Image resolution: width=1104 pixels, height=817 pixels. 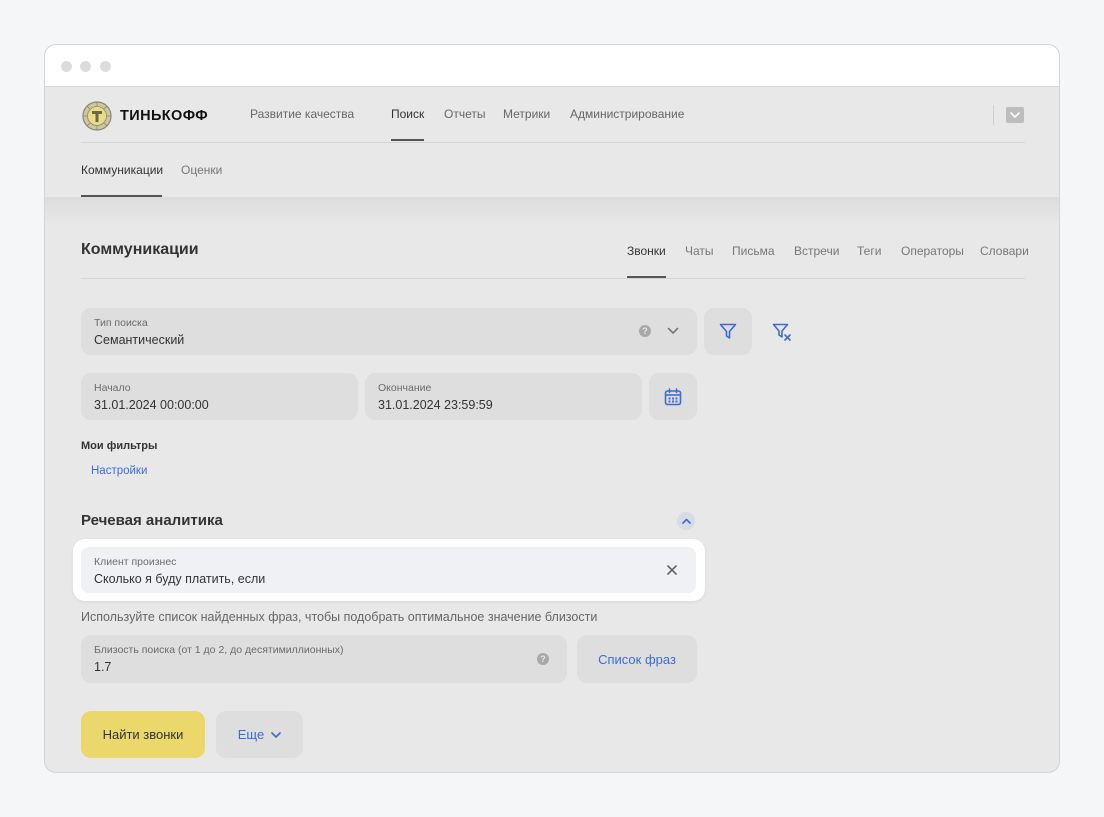 What do you see at coordinates (121, 323) in the screenshot?
I see `search-type-label: Тип поиска` at bounding box center [121, 323].